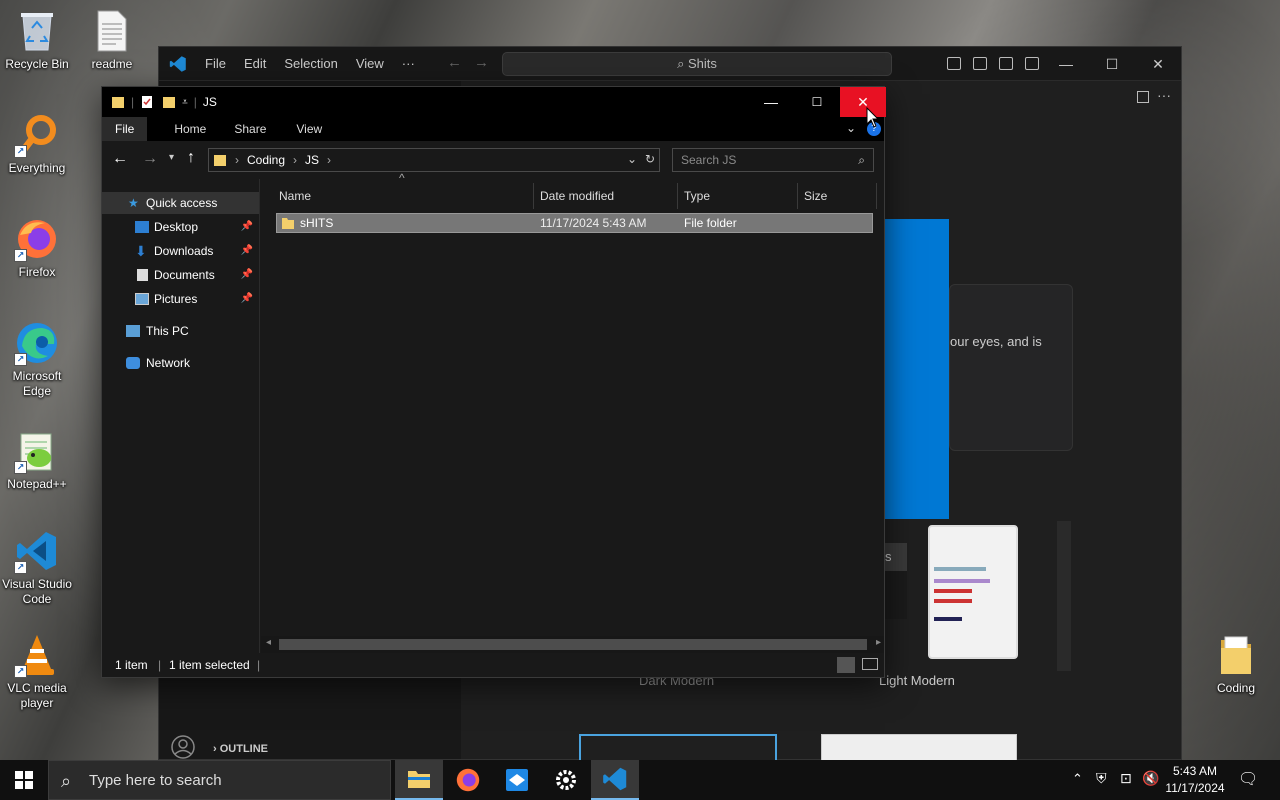  Describe the element at coordinates (37, 40) in the screenshot. I see `desktop-icon-recycle-bin: Recycle Bin` at that location.